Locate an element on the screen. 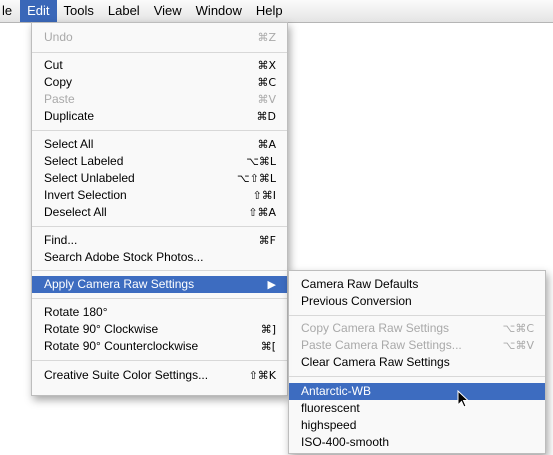 This screenshot has width=553, height=455. shortcut: ⌘D is located at coordinates (266, 116).